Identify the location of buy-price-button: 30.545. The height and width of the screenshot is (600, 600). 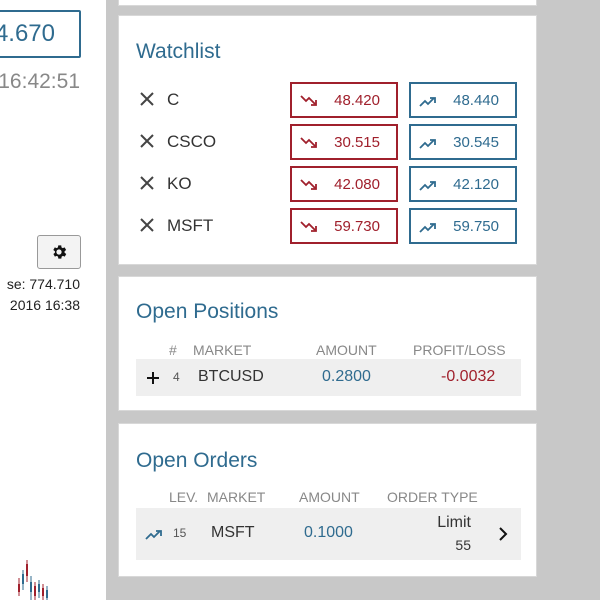
(463, 142).